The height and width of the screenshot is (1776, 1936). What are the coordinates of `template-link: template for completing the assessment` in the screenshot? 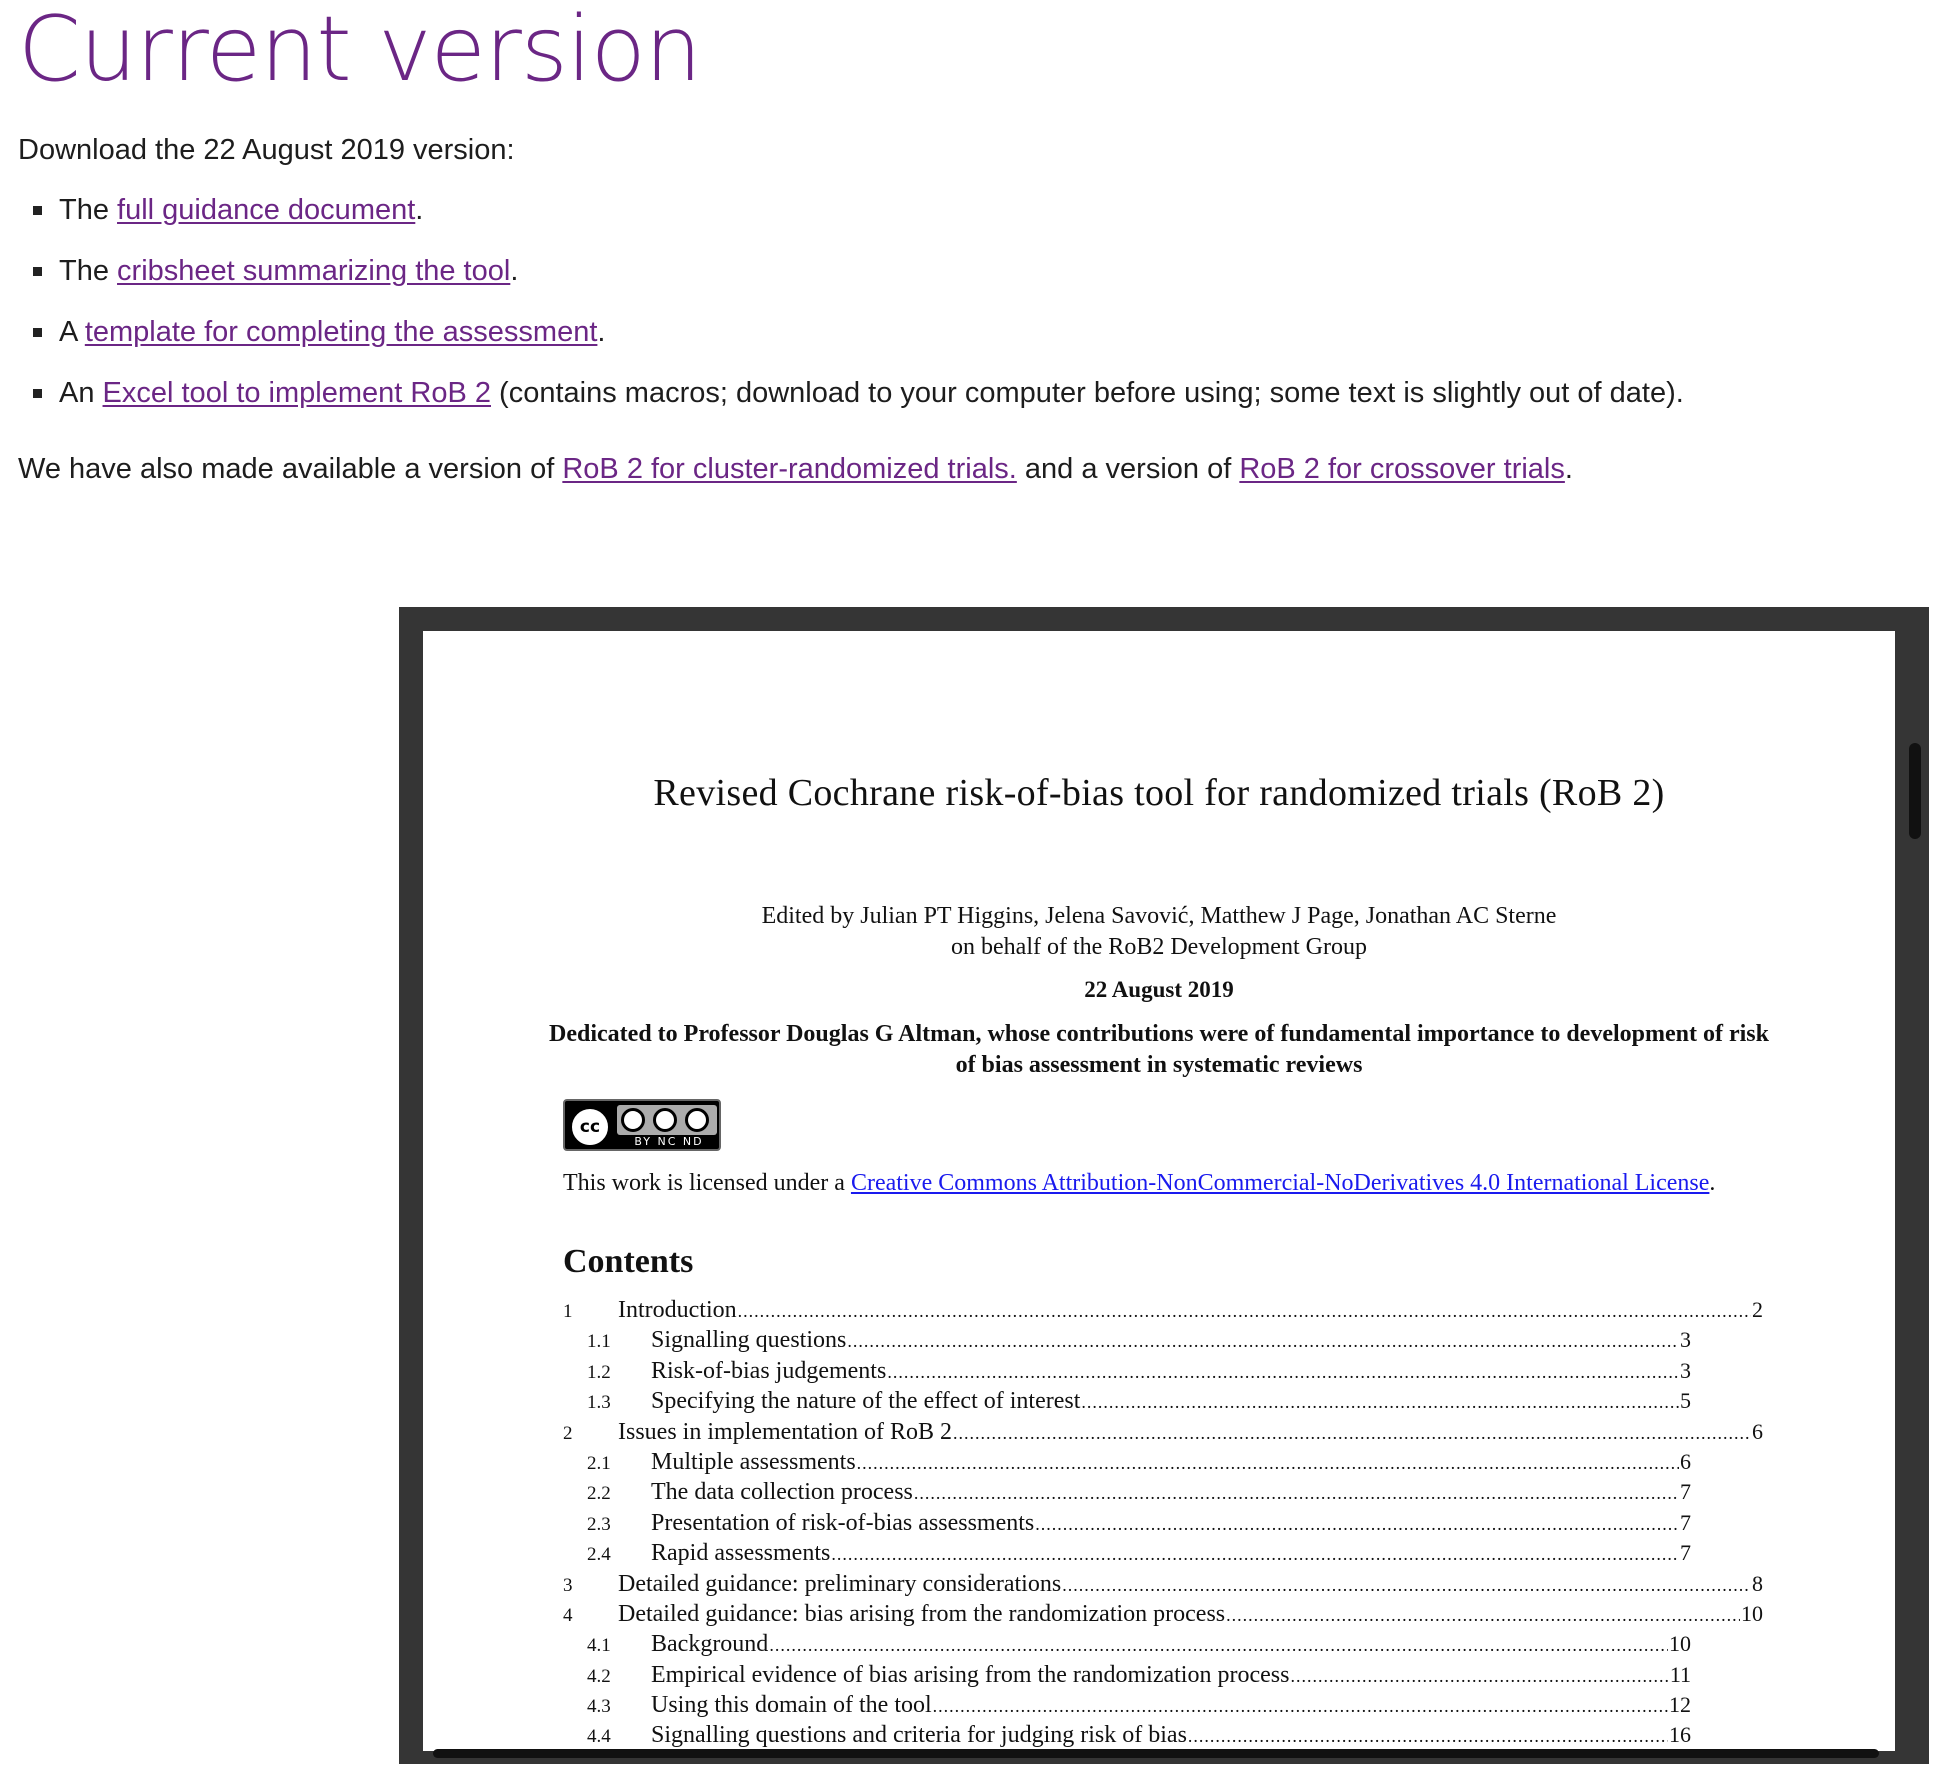 It's located at (341, 332).